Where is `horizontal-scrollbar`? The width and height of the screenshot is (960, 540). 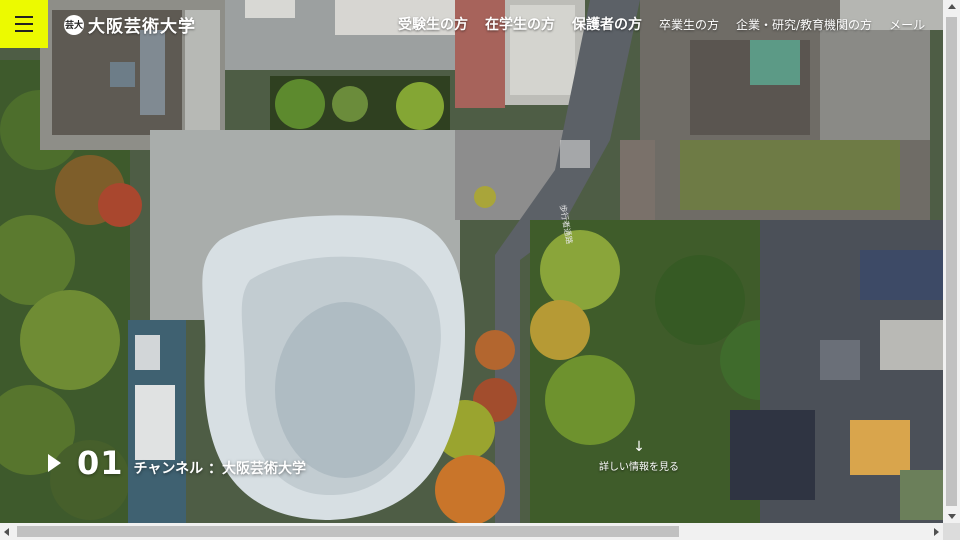 horizontal-scrollbar is located at coordinates (471, 531).